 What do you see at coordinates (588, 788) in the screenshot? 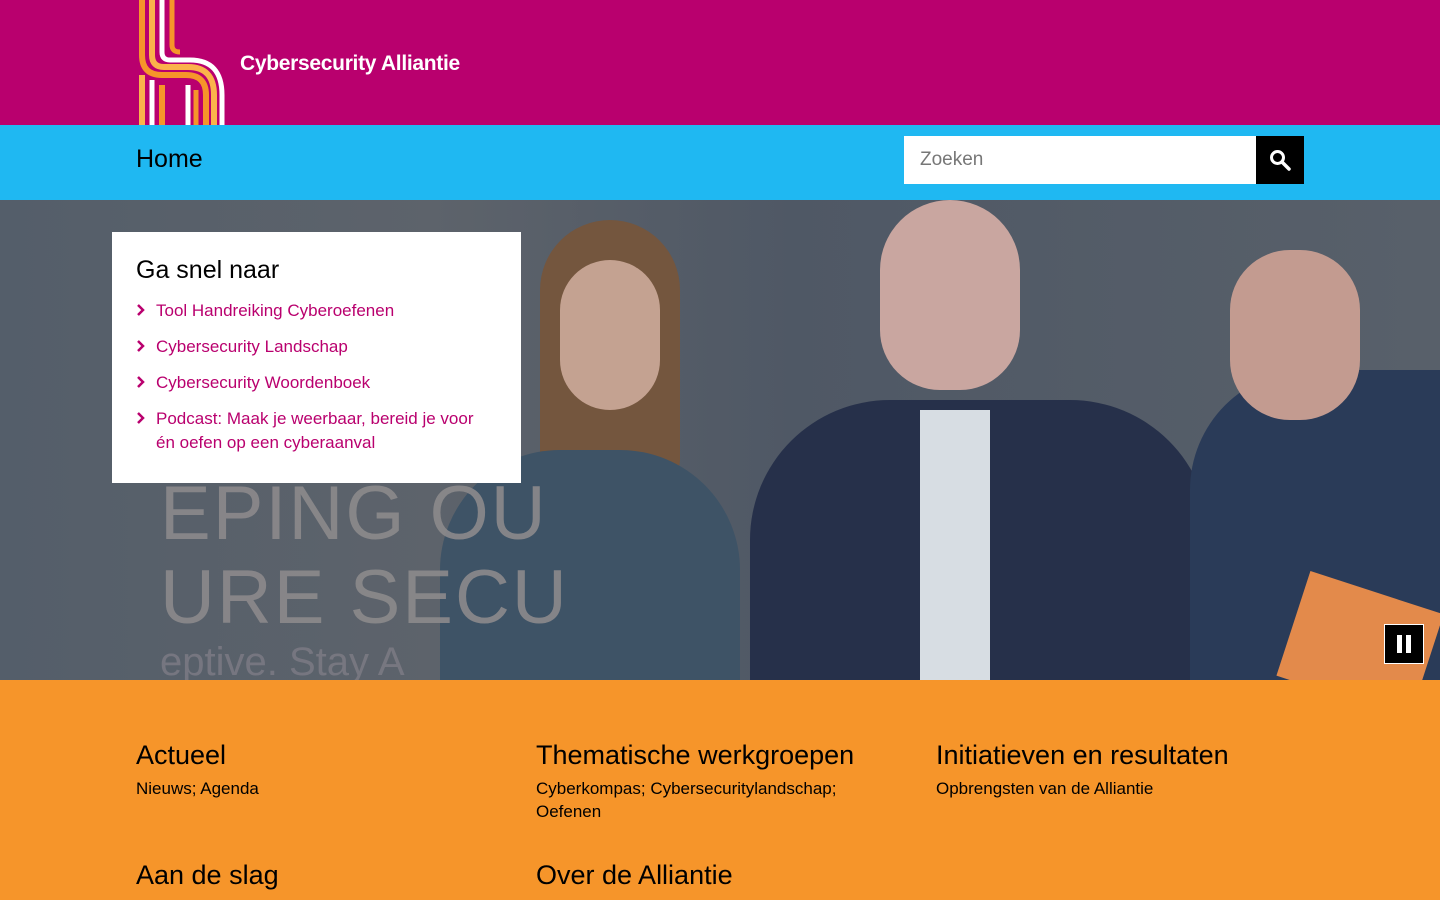
I see `section-link-cyberkompas: Cyberkompas` at bounding box center [588, 788].